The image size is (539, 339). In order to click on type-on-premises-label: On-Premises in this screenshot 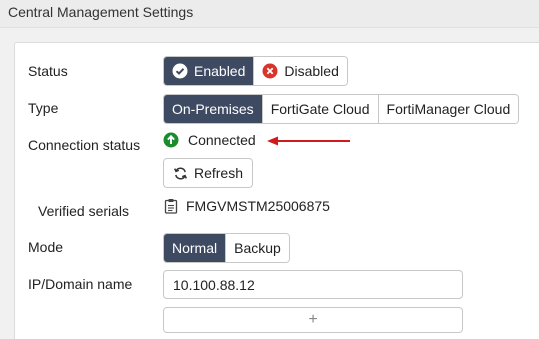, I will do `click(213, 109)`.